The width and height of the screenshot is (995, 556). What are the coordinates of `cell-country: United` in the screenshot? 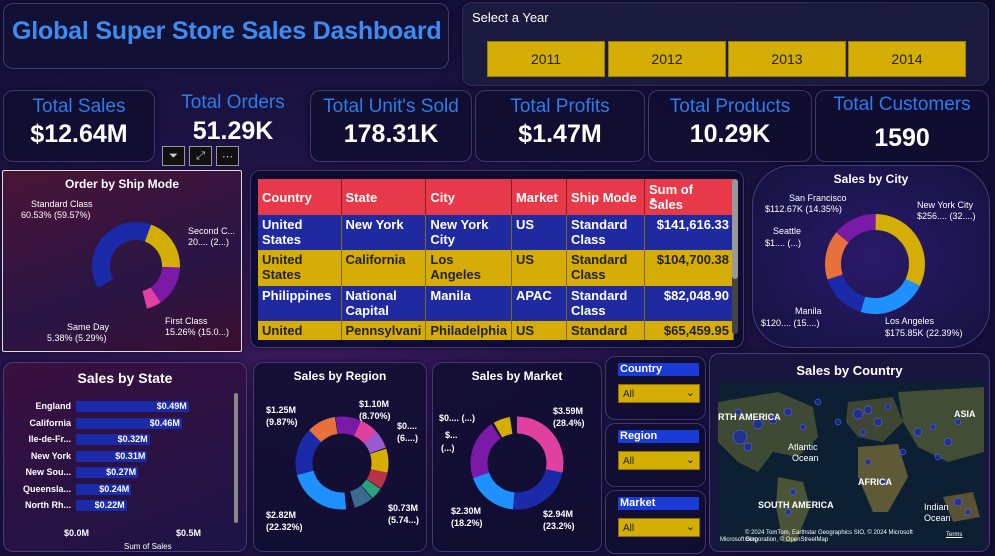 It's located at (300, 330).